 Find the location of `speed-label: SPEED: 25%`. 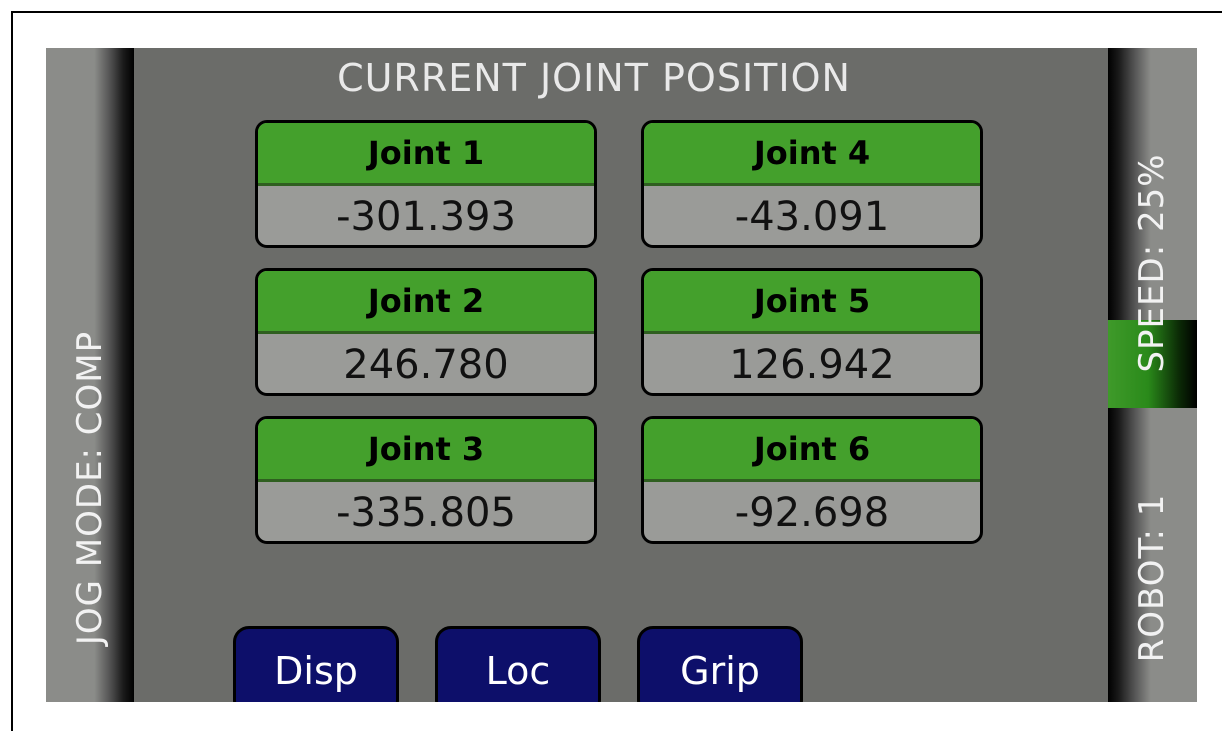

speed-label: SPEED: 25% is located at coordinates (1152, 262).